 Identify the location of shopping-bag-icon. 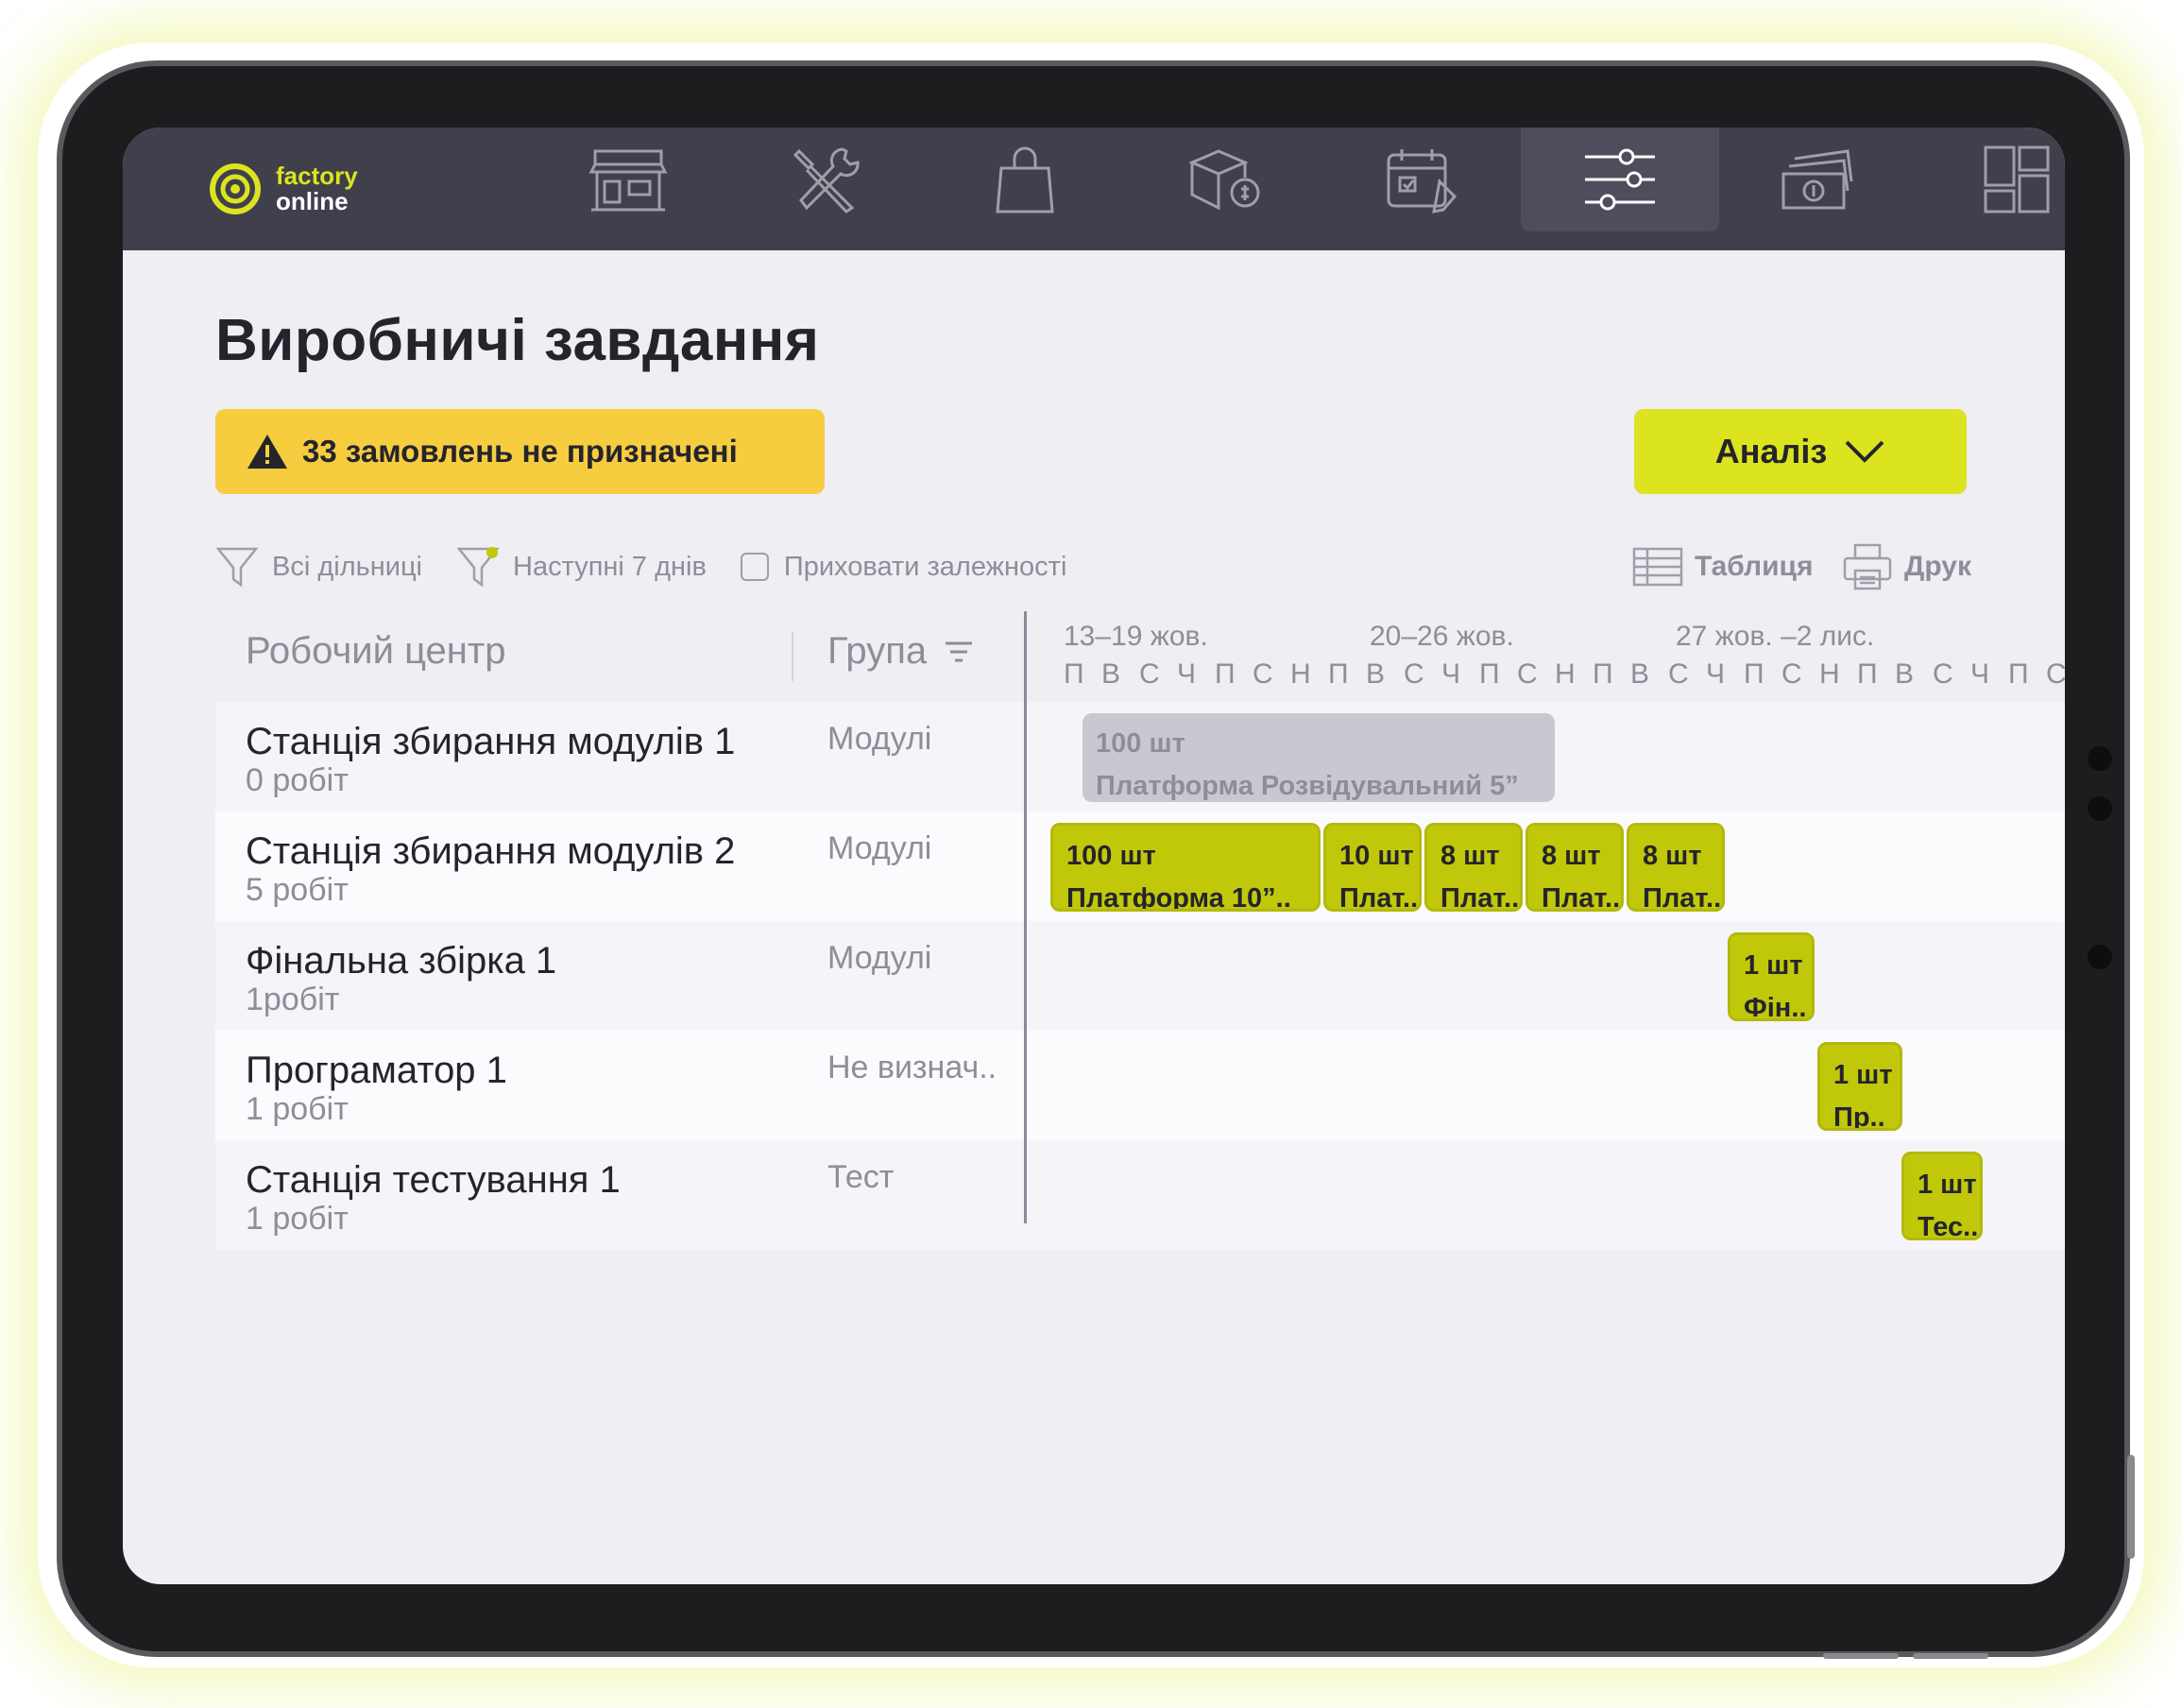
(1025, 180).